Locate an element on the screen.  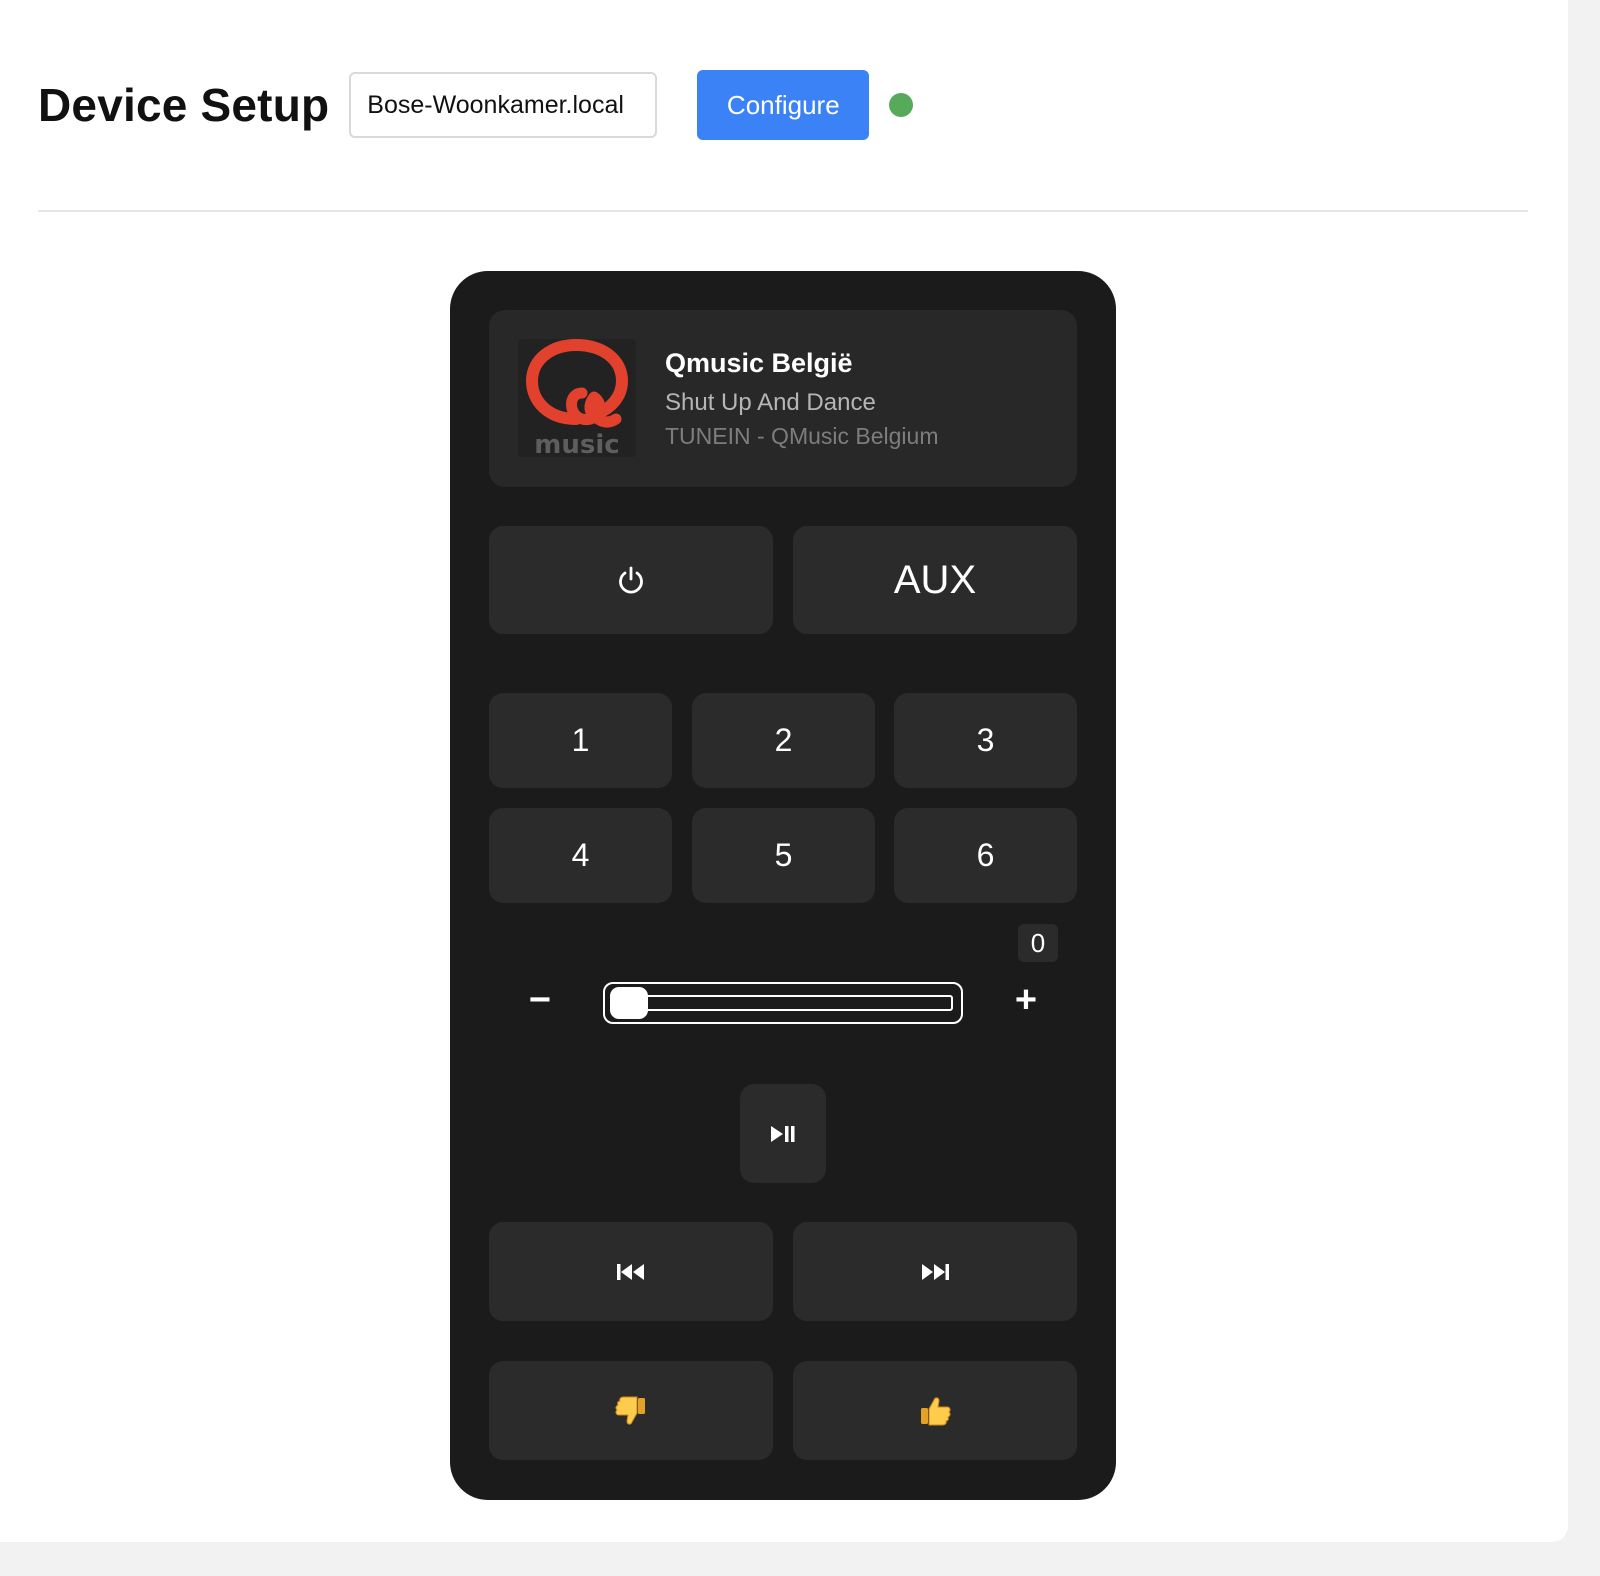
next-track-icon is located at coordinates (935, 1271).